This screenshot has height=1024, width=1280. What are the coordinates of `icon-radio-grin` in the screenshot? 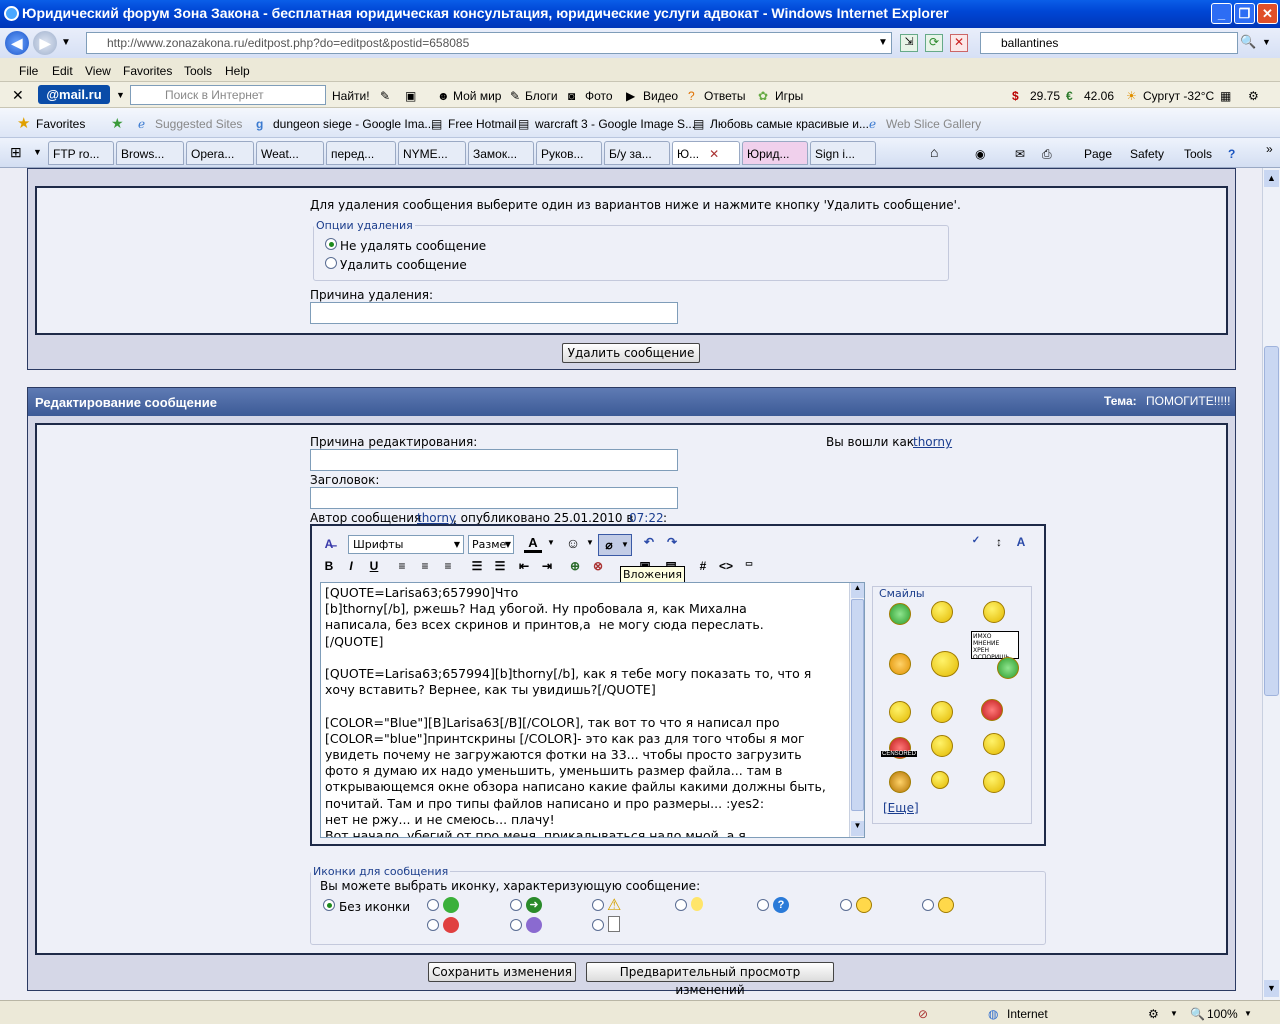 It's located at (433, 905).